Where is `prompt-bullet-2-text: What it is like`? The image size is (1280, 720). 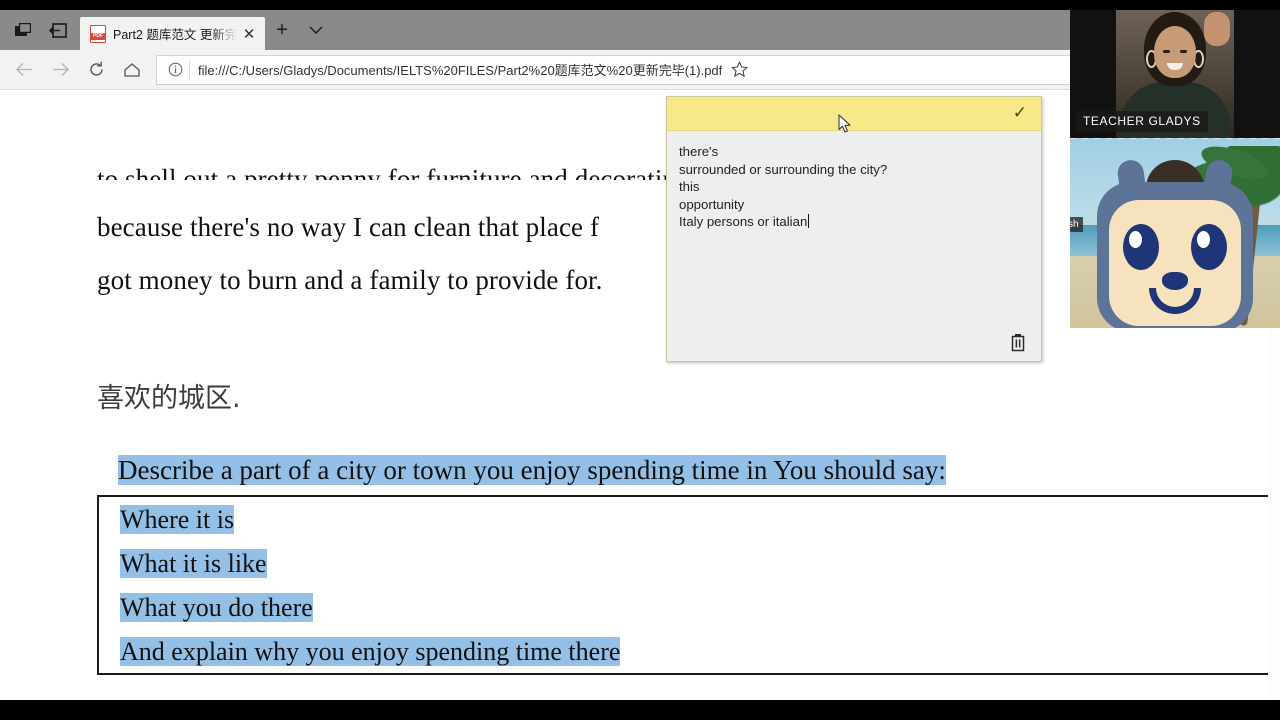
prompt-bullet-2-text: What it is like is located at coordinates (193, 563).